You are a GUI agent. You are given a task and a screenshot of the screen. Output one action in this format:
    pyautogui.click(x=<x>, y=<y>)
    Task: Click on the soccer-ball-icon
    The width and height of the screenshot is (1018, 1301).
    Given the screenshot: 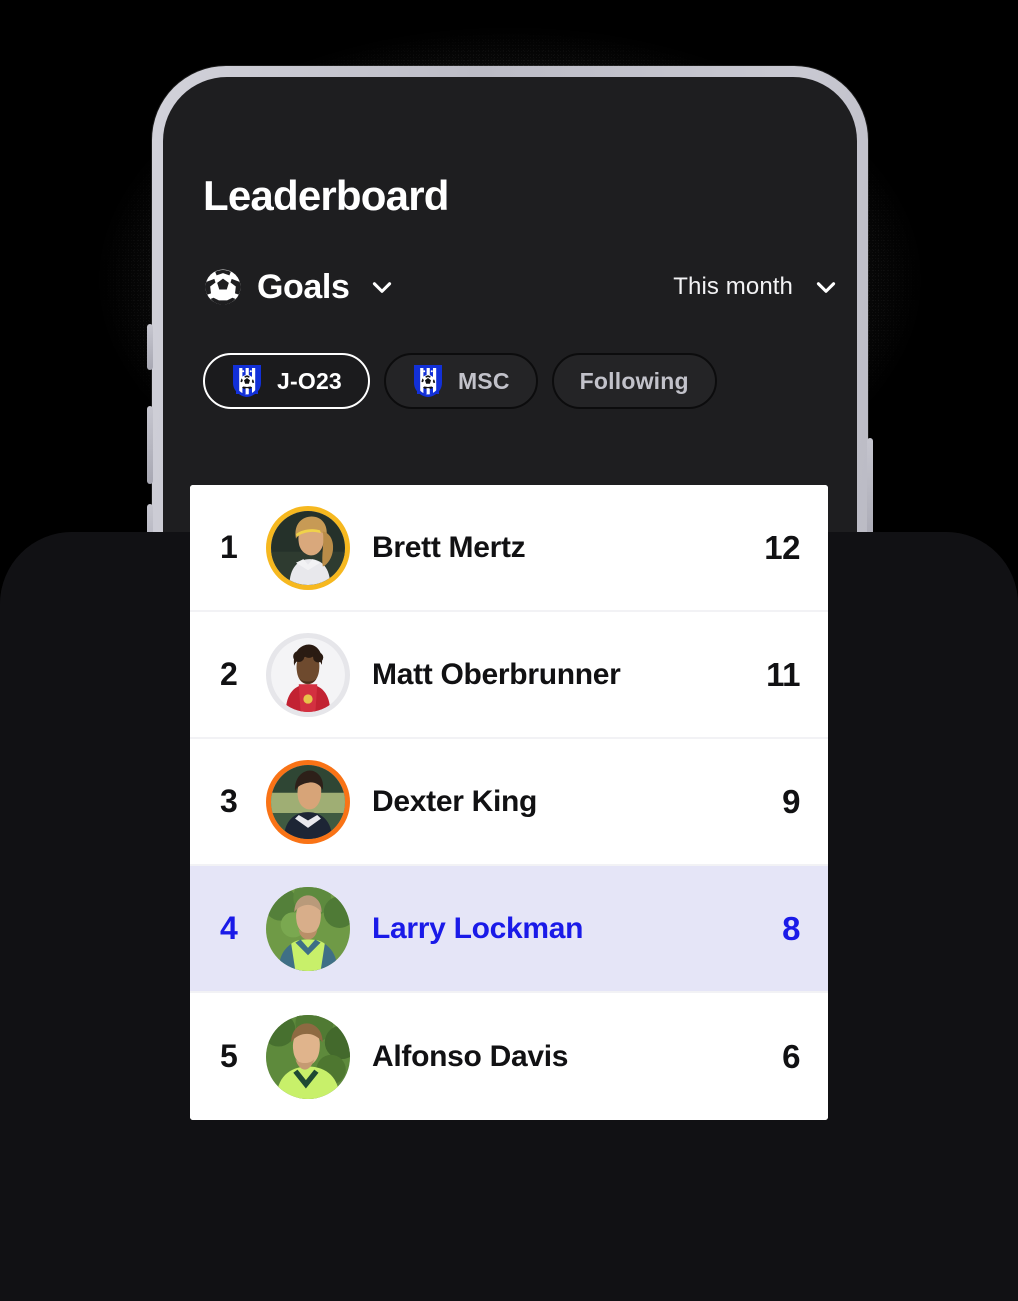 What is the action you would take?
    pyautogui.click(x=223, y=287)
    